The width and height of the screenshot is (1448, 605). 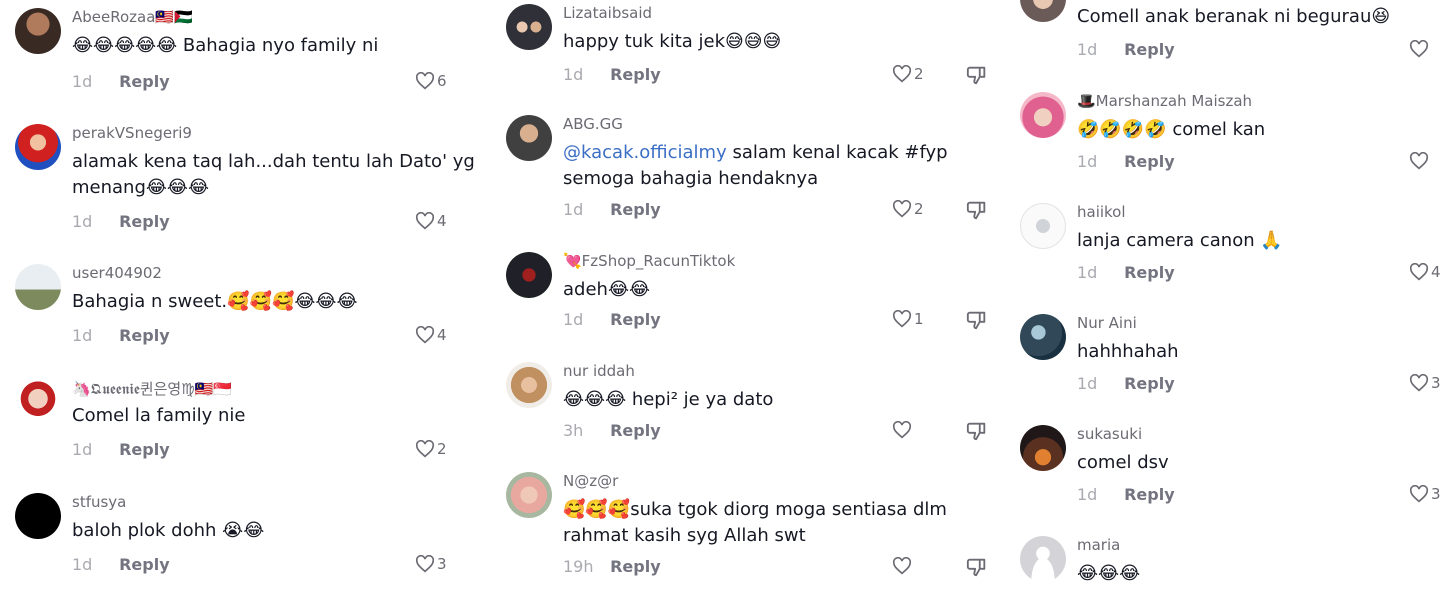 What do you see at coordinates (755, 509) in the screenshot?
I see `comment-text-line: 🥰🥰🥰suka tgok diorg moga sentiasa dlm` at bounding box center [755, 509].